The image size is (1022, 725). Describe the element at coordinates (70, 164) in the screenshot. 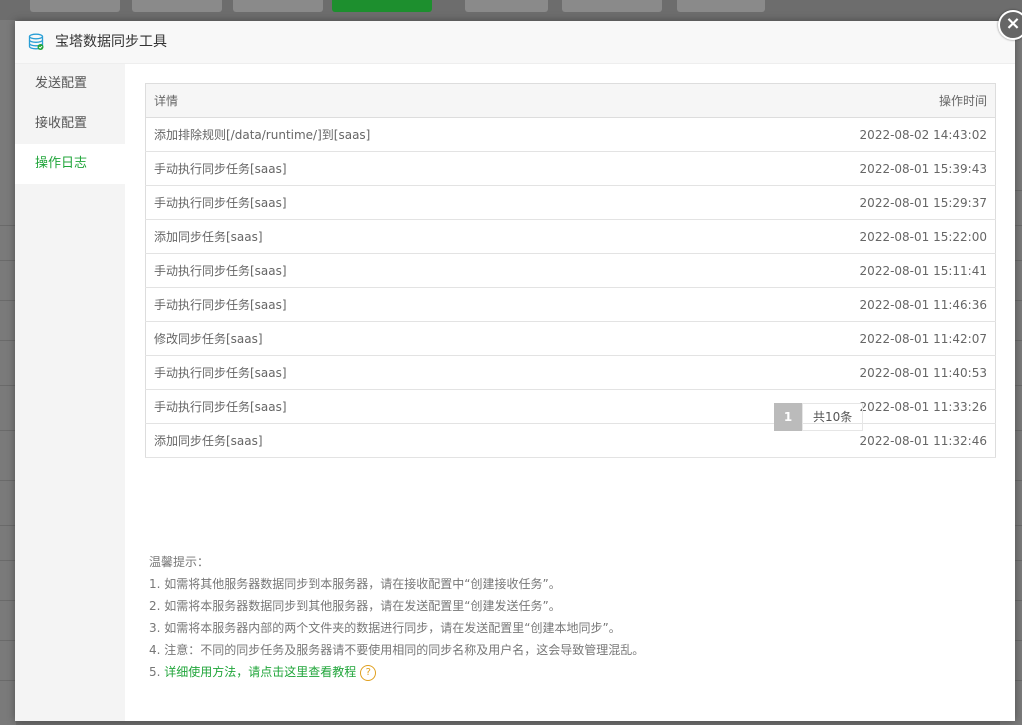

I see `sidebar-item-operation-log: 操作日志` at that location.